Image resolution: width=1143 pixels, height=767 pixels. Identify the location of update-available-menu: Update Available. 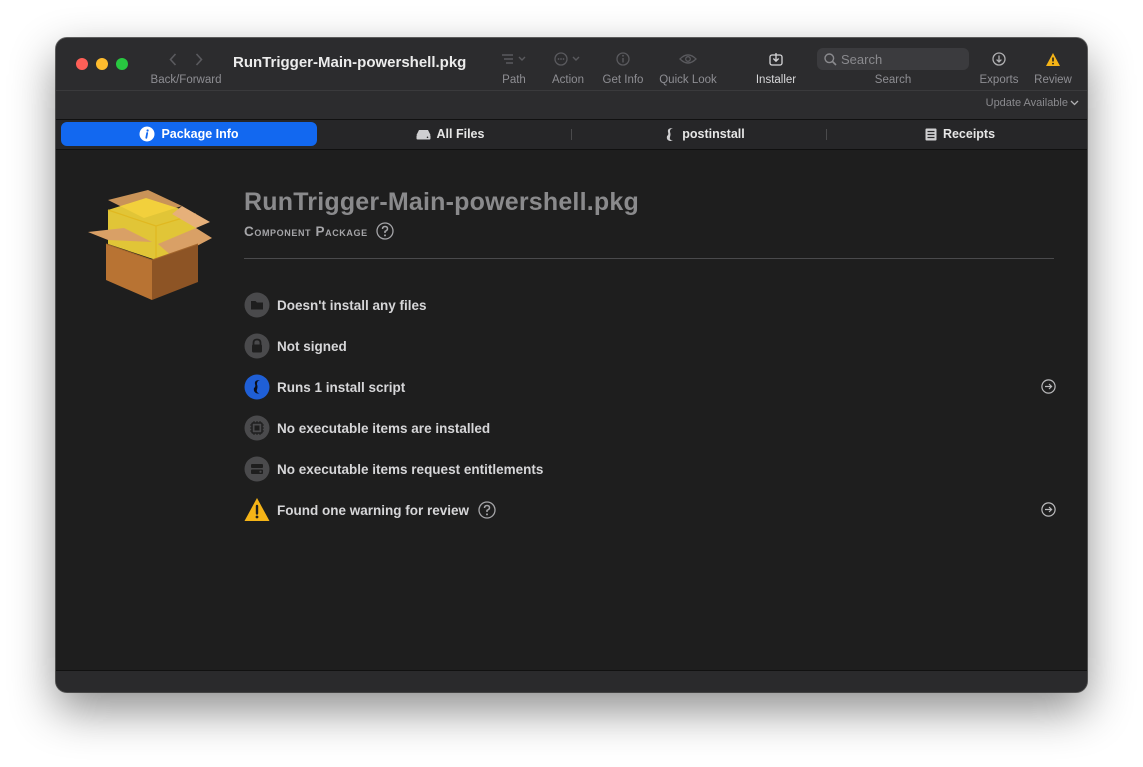
(1032, 103).